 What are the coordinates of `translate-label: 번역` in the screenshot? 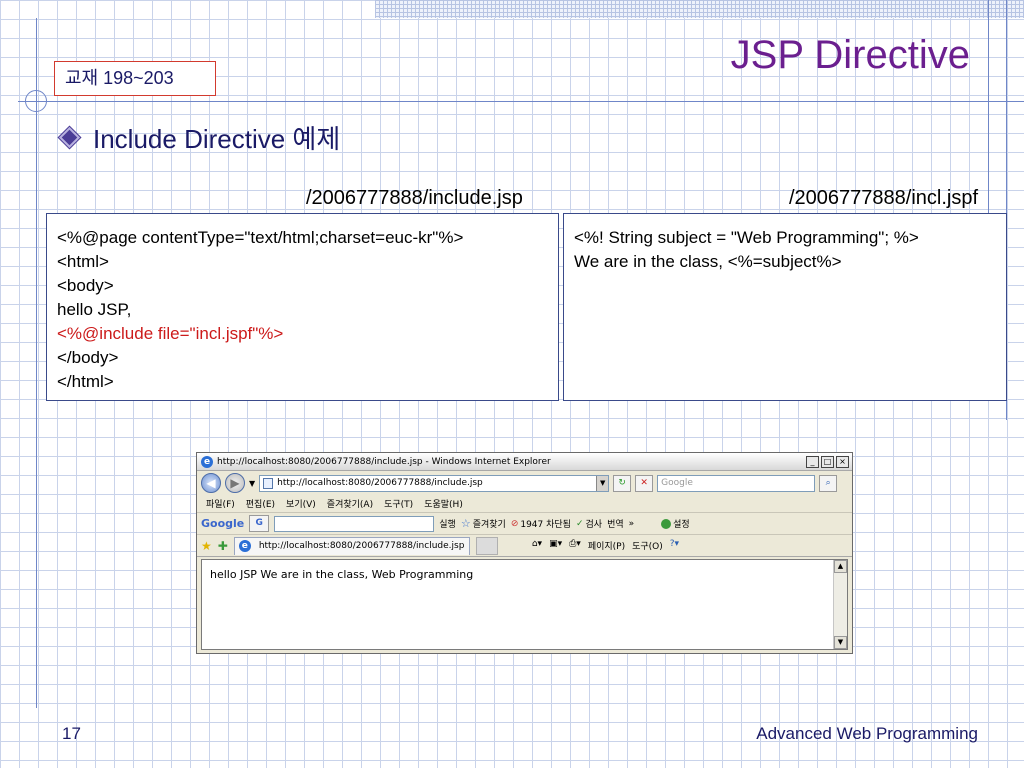 It's located at (615, 525).